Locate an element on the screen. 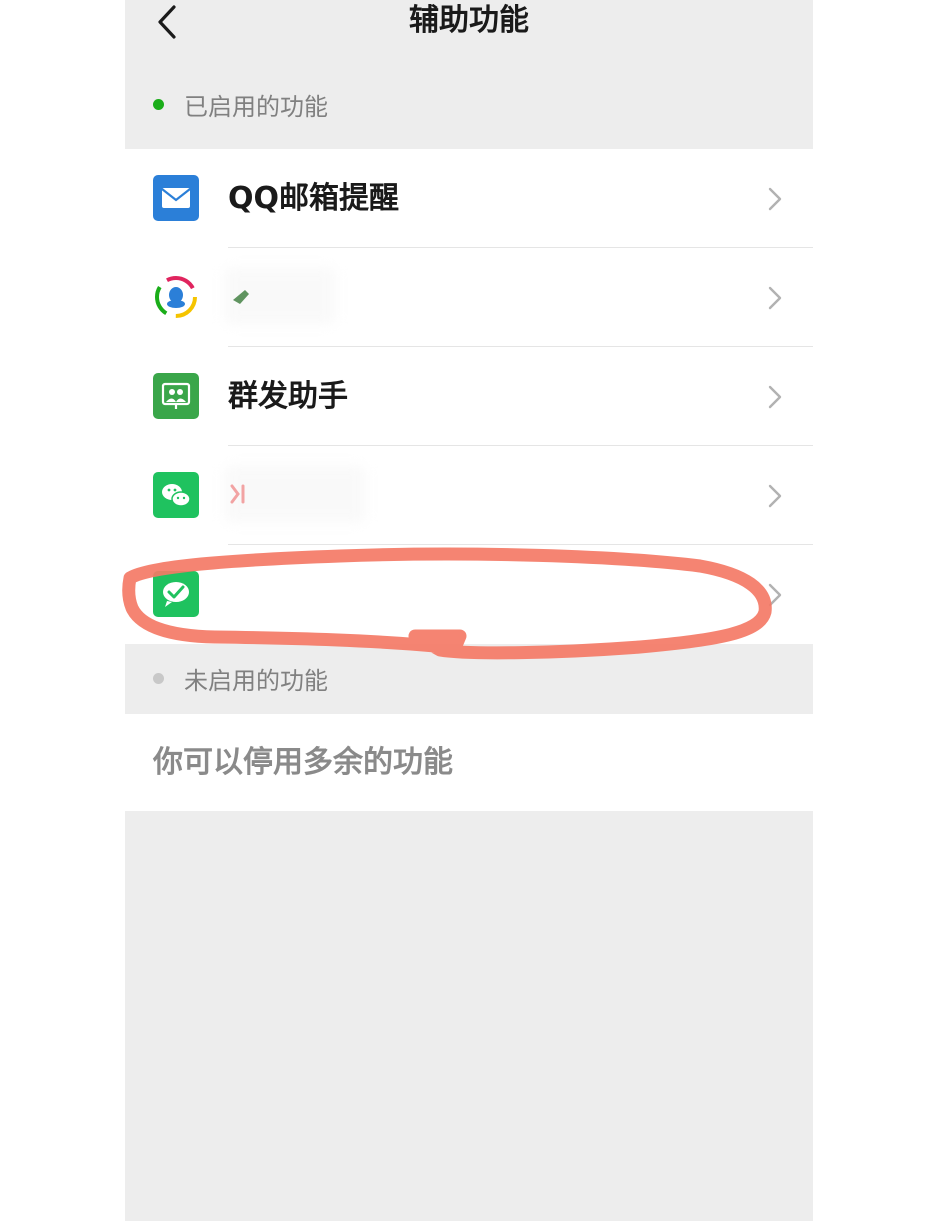  feature-row-qq-assistant is located at coordinates (469, 297).